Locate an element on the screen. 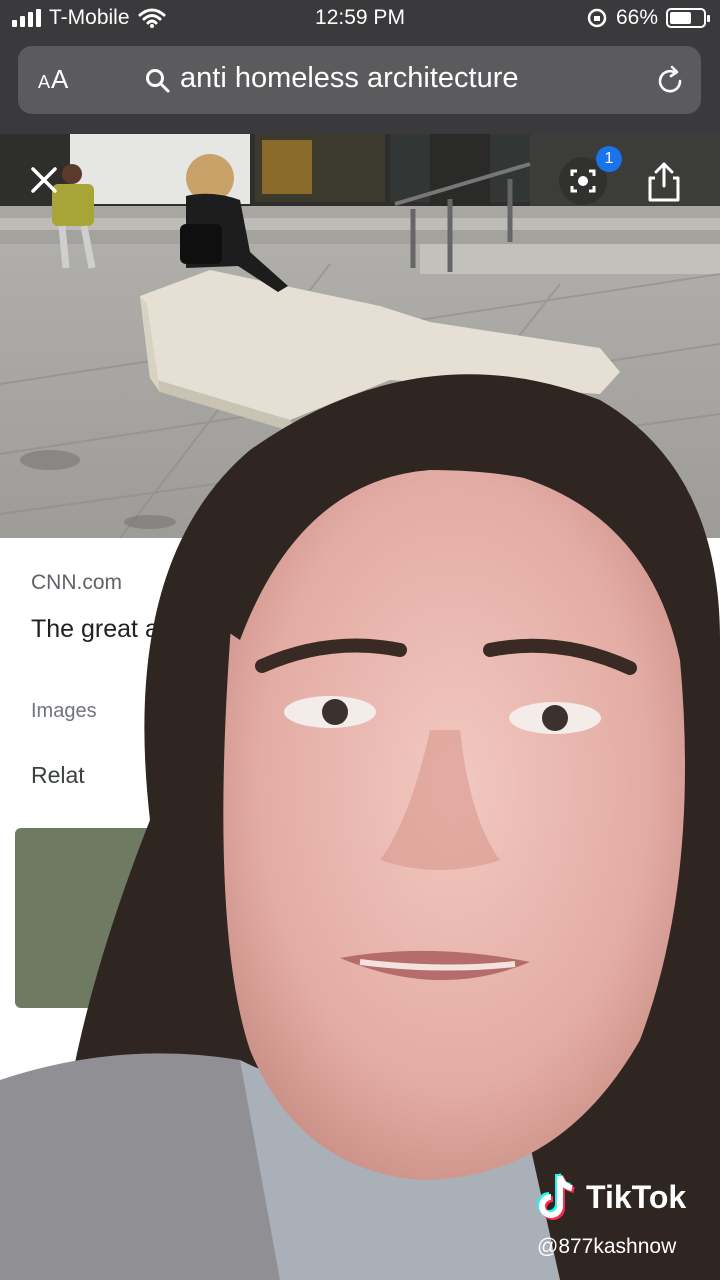  text-size-button: AA is located at coordinates (53, 79).